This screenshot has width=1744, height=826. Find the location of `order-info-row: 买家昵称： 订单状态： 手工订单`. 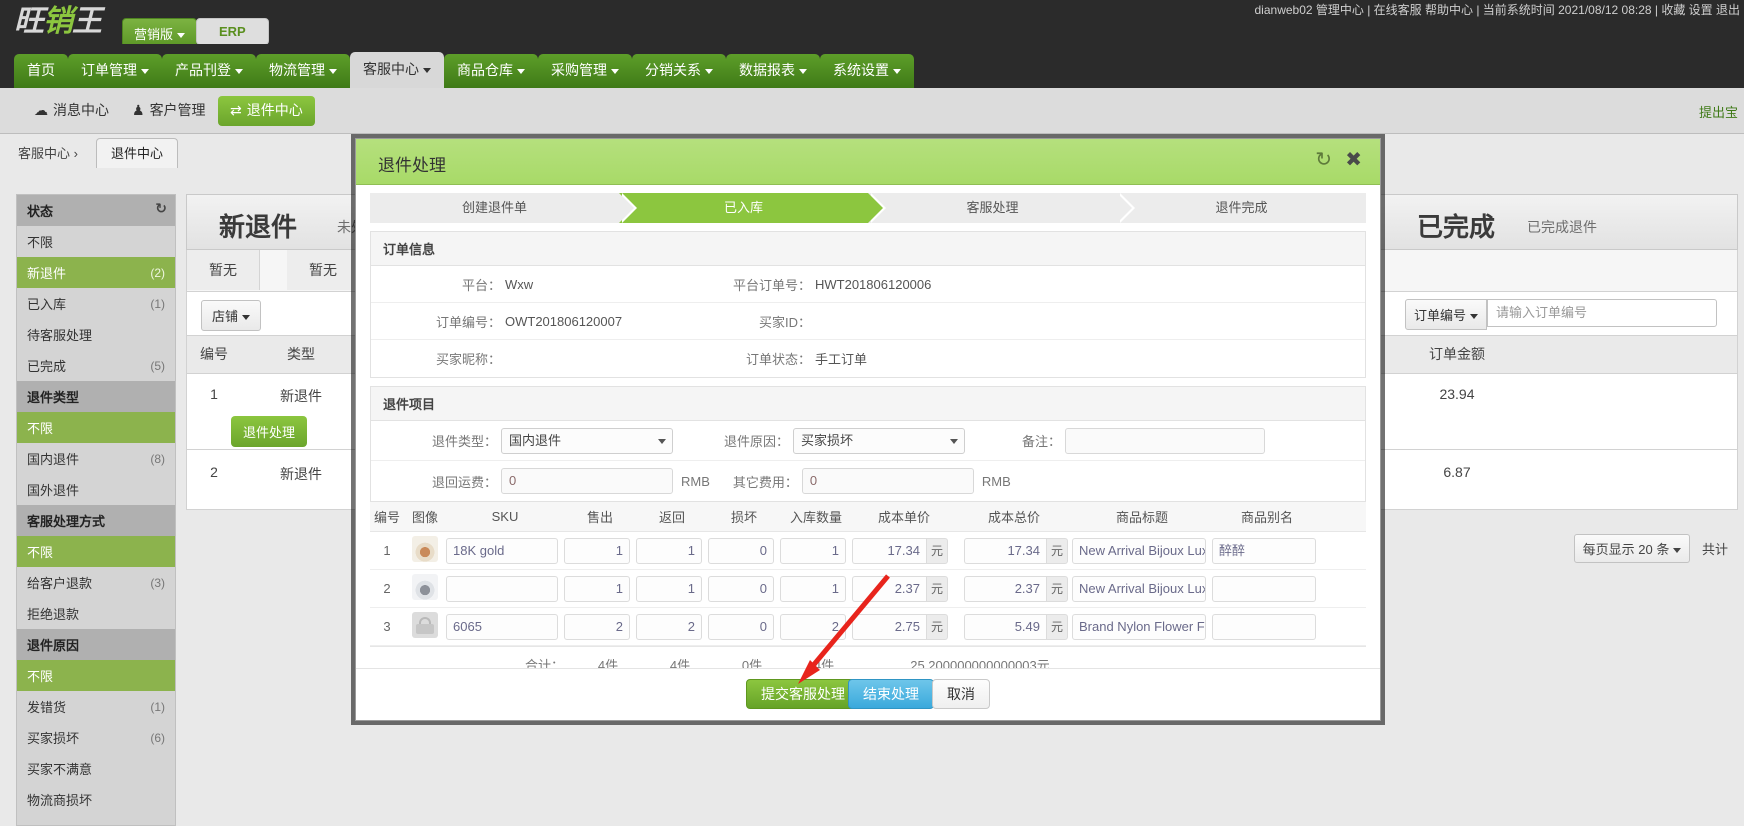

order-info-row: 买家昵称： 订单状态： 手工订单 is located at coordinates (868, 358).